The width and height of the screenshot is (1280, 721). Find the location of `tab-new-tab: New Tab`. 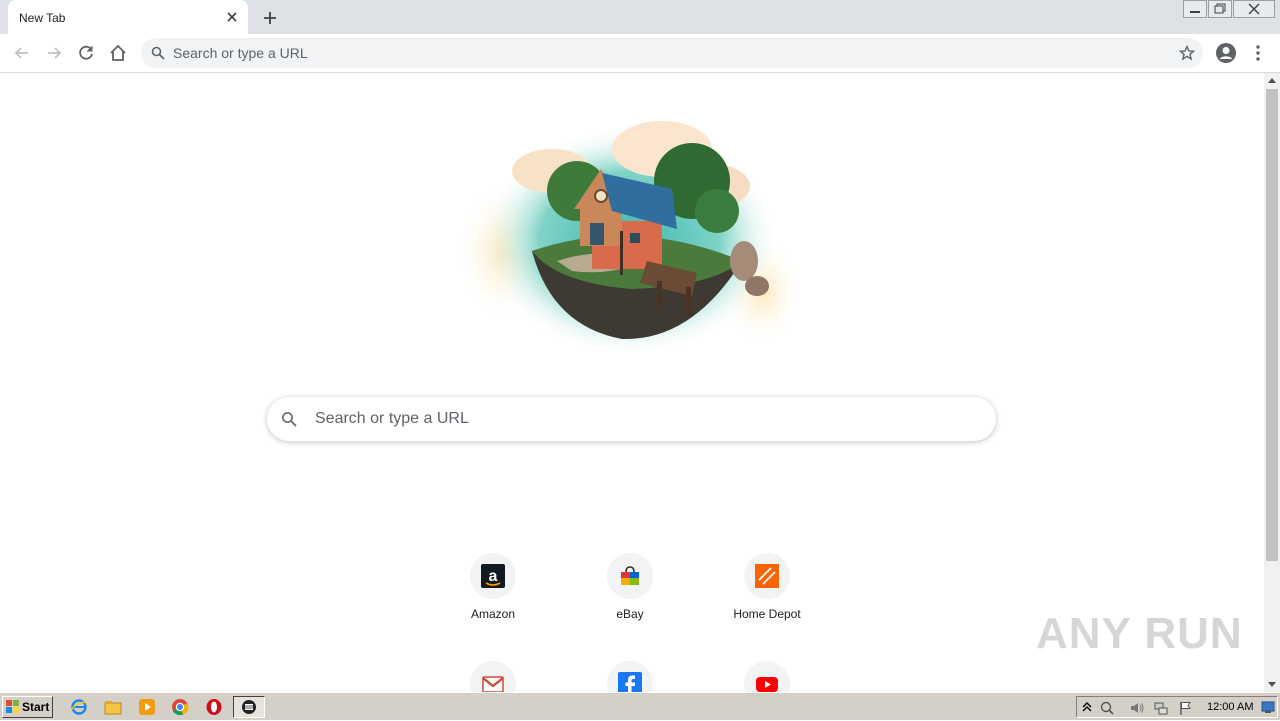

tab-new-tab: New Tab is located at coordinates (128, 17).